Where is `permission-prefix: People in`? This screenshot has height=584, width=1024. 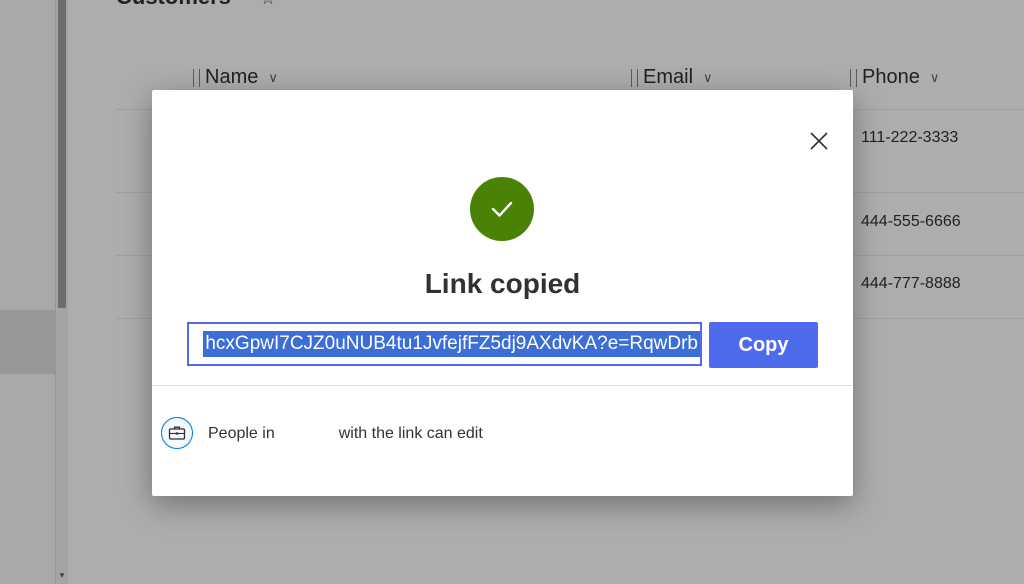 permission-prefix: People in is located at coordinates (241, 433).